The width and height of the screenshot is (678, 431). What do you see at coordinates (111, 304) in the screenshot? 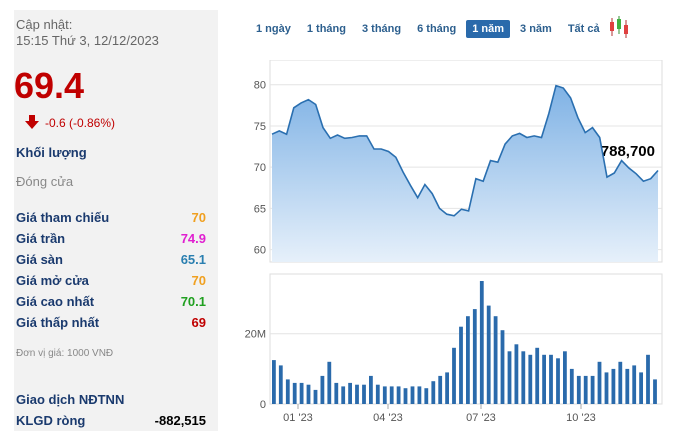
I see `stat-row: Giá cao nhất 70.1` at bounding box center [111, 304].